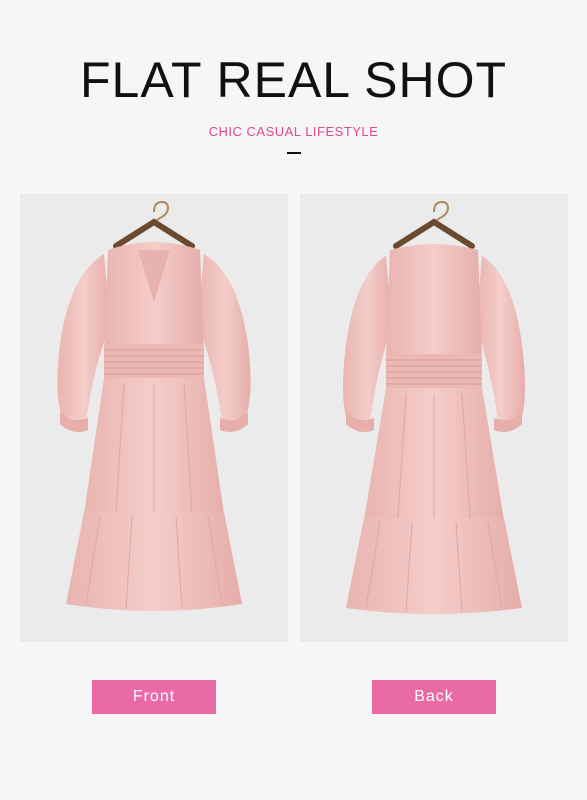  I want to click on page-subtitle: CHIC CASUAL LIFESTYLE, so click(293, 131).